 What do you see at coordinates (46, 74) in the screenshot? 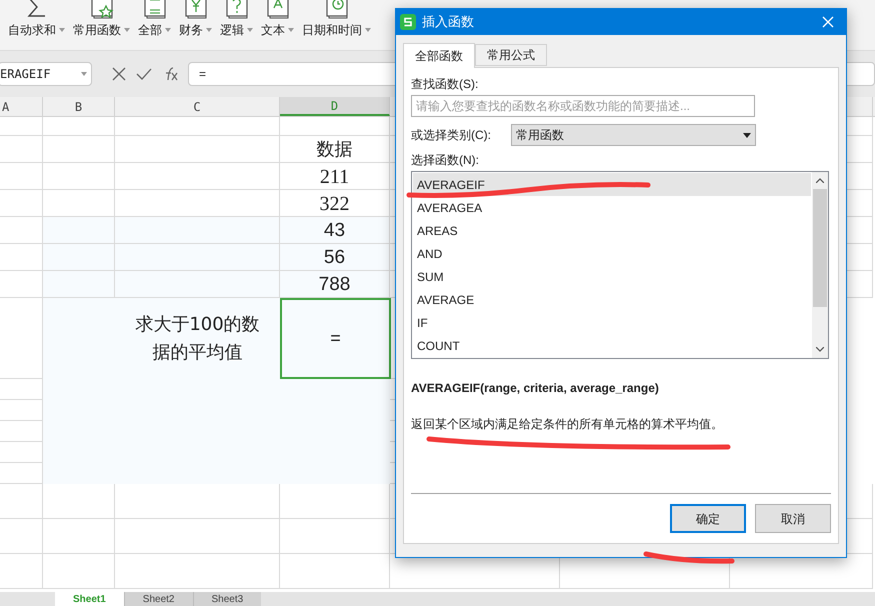
I see `name-box: ERAGEIF` at bounding box center [46, 74].